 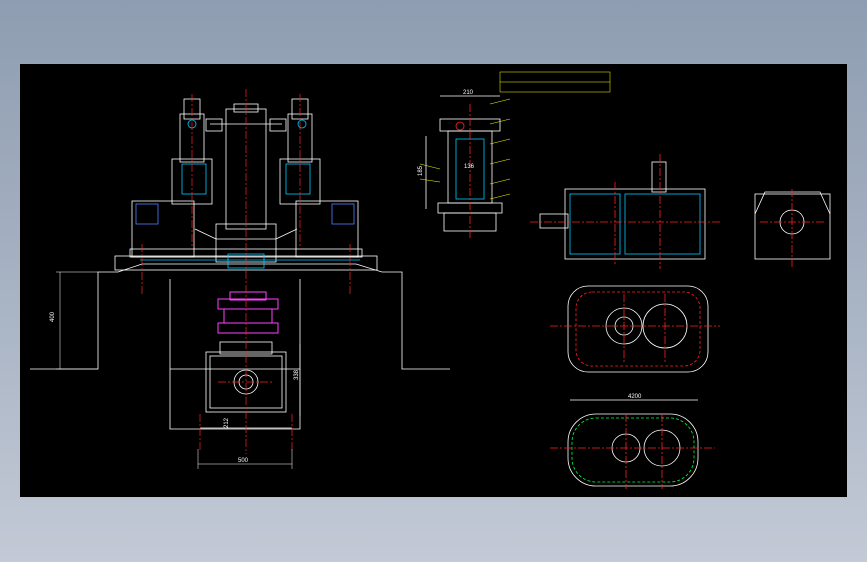 What do you see at coordinates (635, 329) in the screenshot?
I see `reducer-plan-view-top` at bounding box center [635, 329].